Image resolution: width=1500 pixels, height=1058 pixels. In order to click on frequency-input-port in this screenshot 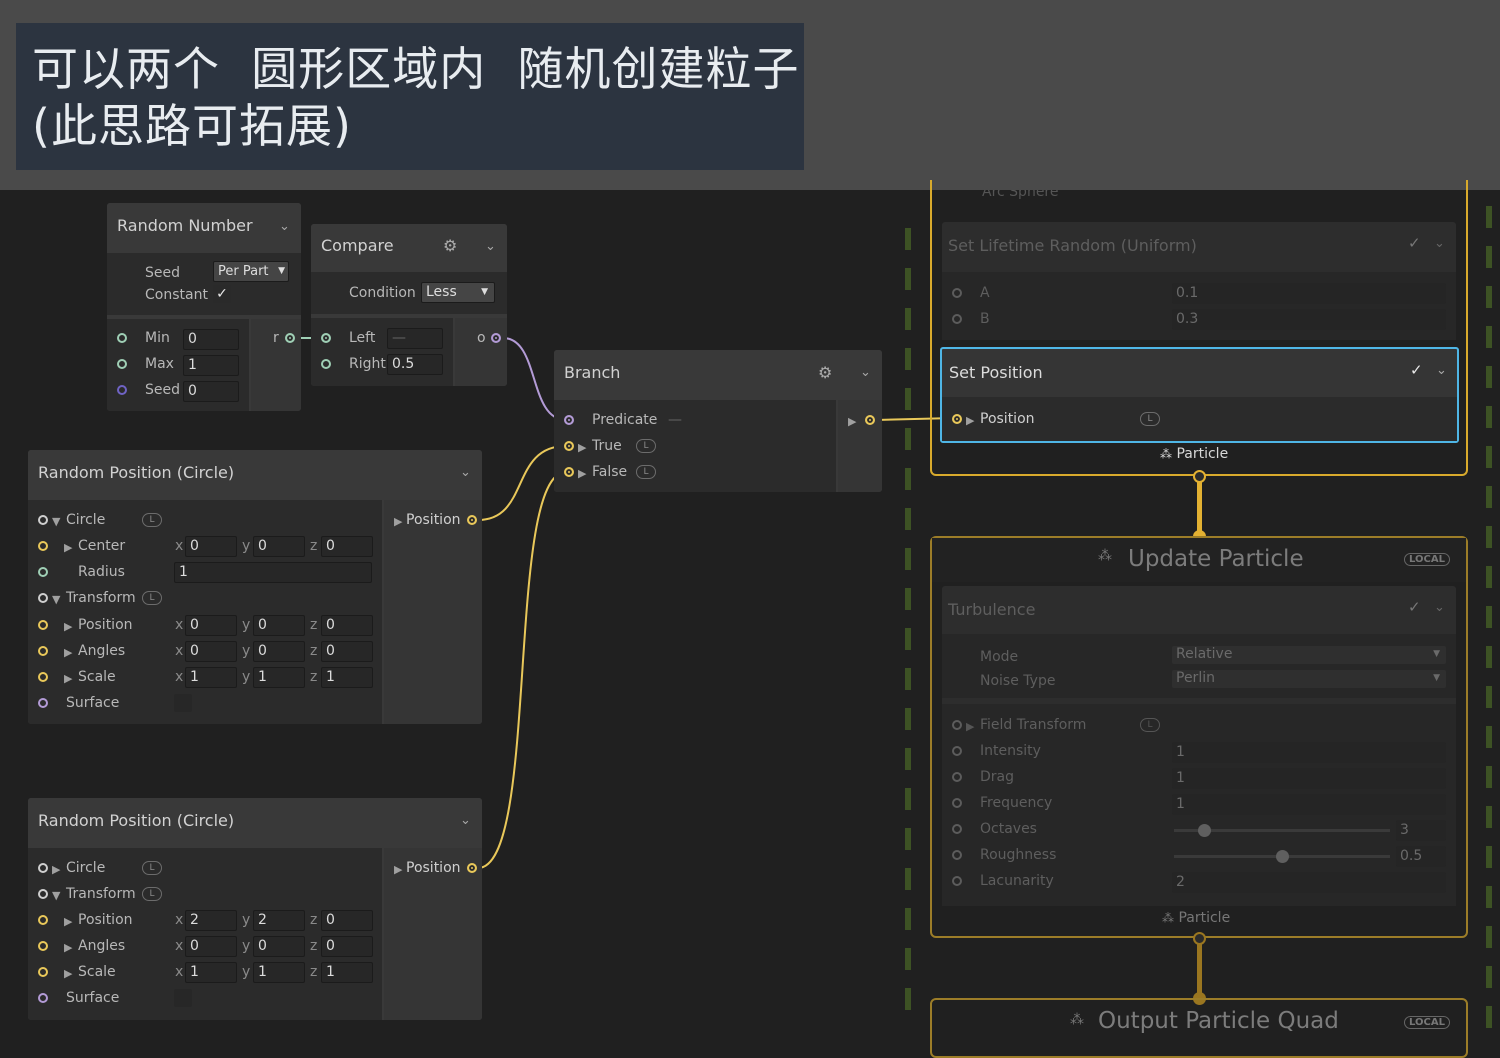, I will do `click(957, 803)`.